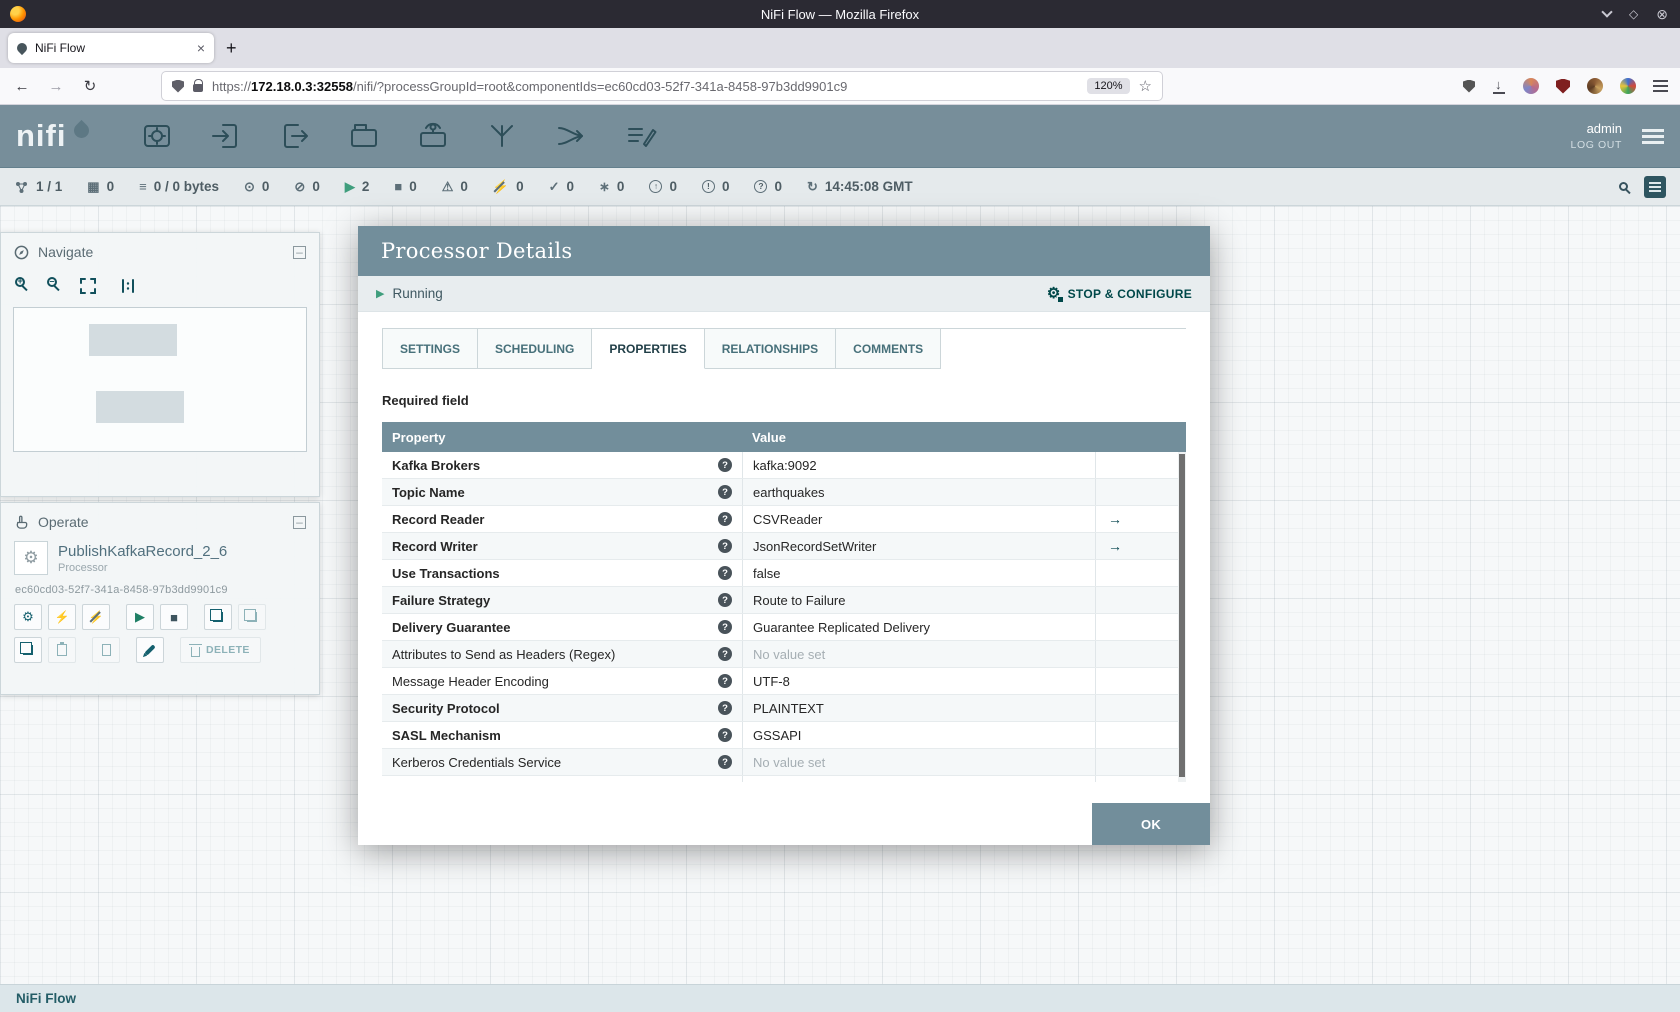  What do you see at coordinates (150, 650) in the screenshot?
I see `fill-color-button` at bounding box center [150, 650].